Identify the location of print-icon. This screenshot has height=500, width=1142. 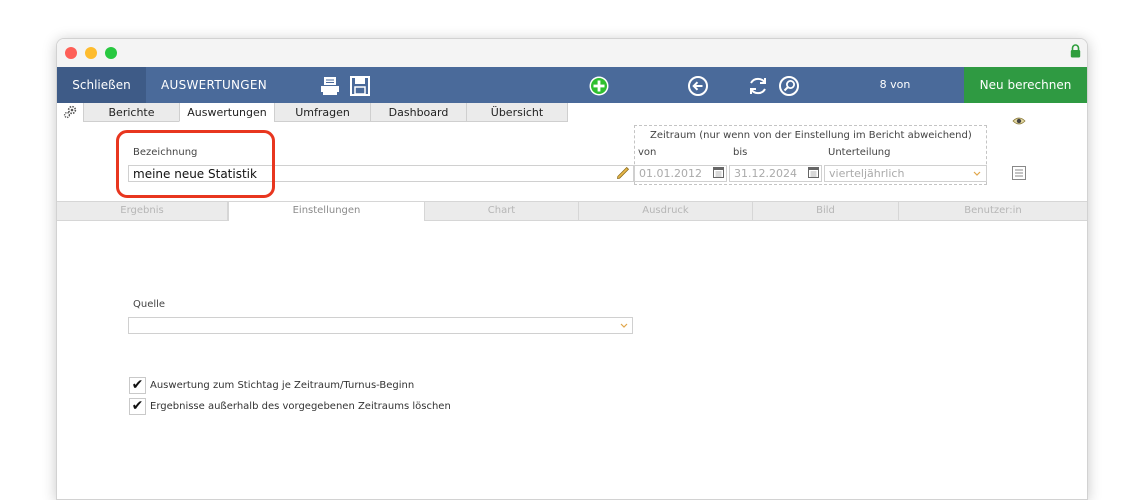
(330, 86).